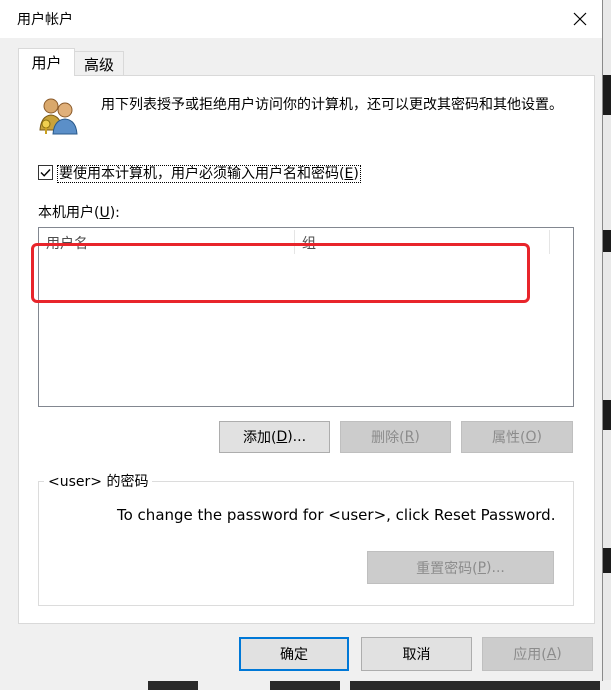 This screenshot has width=611, height=690. What do you see at coordinates (280, 273) in the screenshot?
I see `highlight-annotation` at bounding box center [280, 273].